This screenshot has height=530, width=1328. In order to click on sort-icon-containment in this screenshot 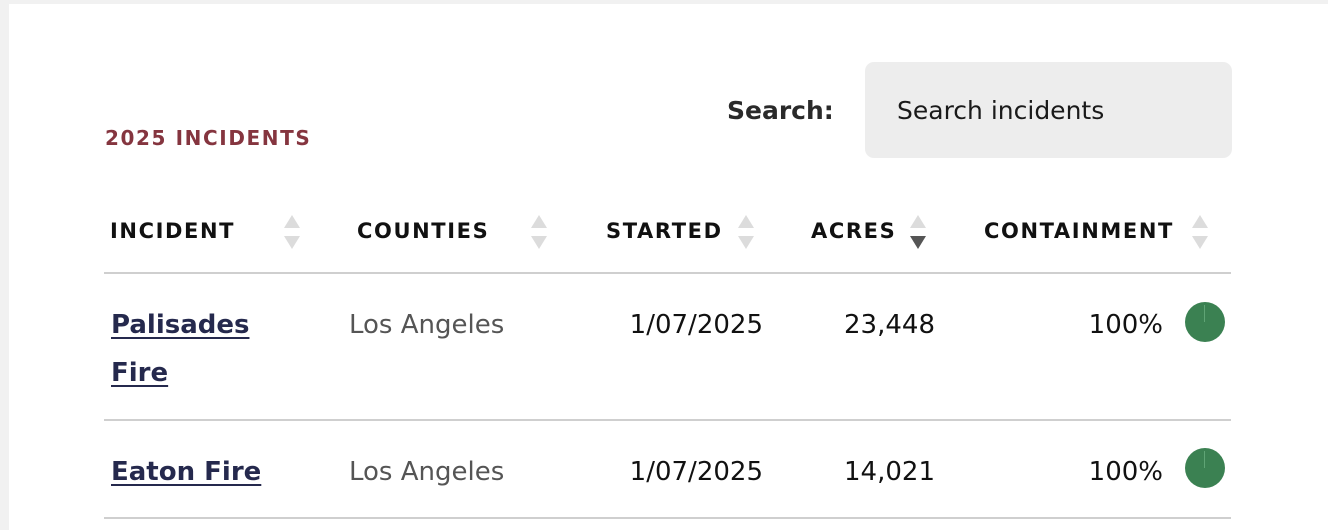, I will do `click(1200, 234)`.